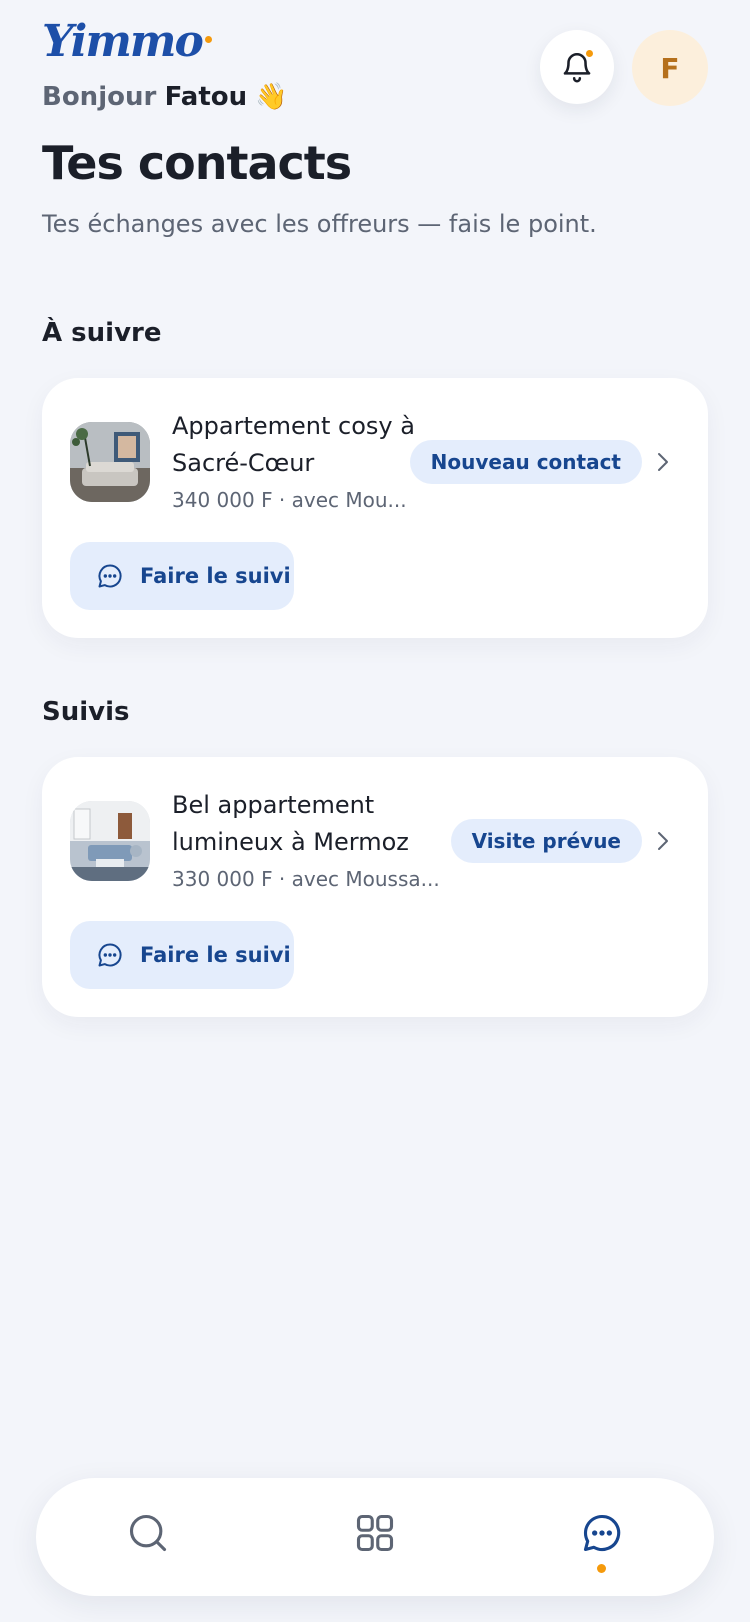 This screenshot has width=750, height=1622. Describe the element at coordinates (525, 462) in the screenshot. I see `status-badge: Nouveau contact` at that location.